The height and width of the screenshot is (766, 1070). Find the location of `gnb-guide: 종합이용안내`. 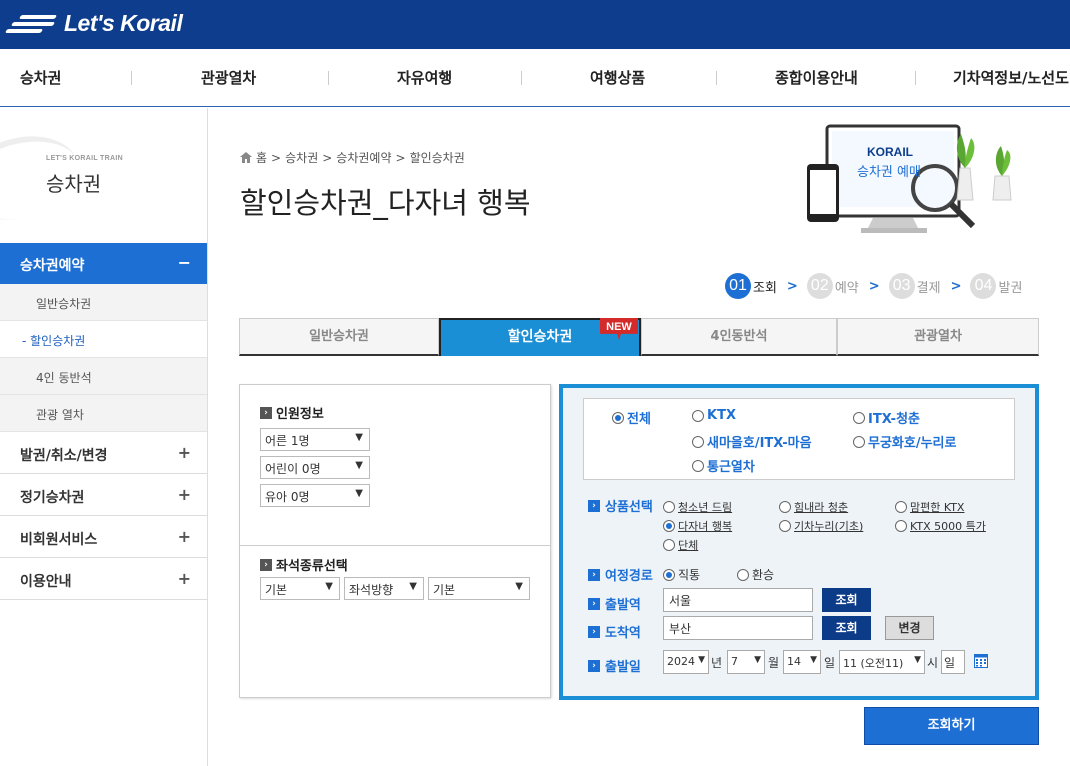

gnb-guide: 종합이용안내 is located at coordinates (816, 77).